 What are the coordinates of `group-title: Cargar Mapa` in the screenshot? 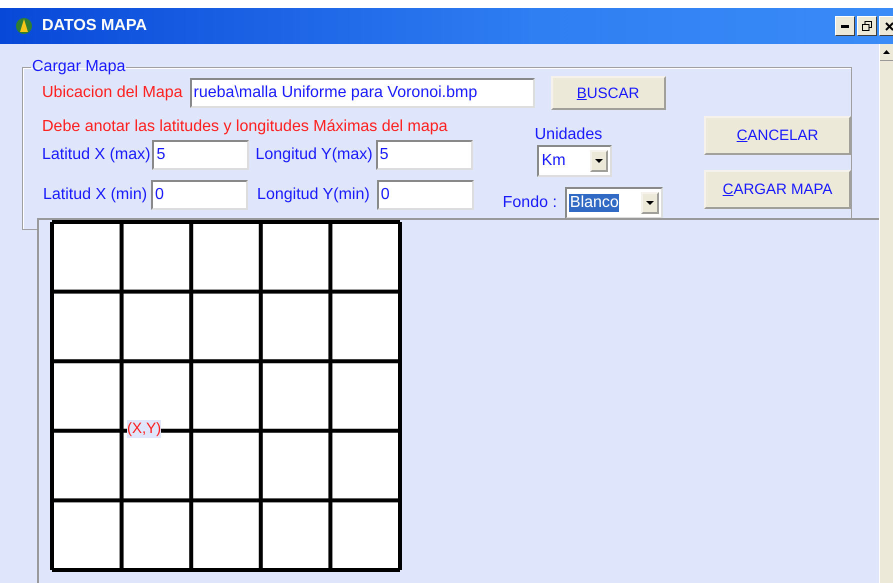 It's located at (78, 67).